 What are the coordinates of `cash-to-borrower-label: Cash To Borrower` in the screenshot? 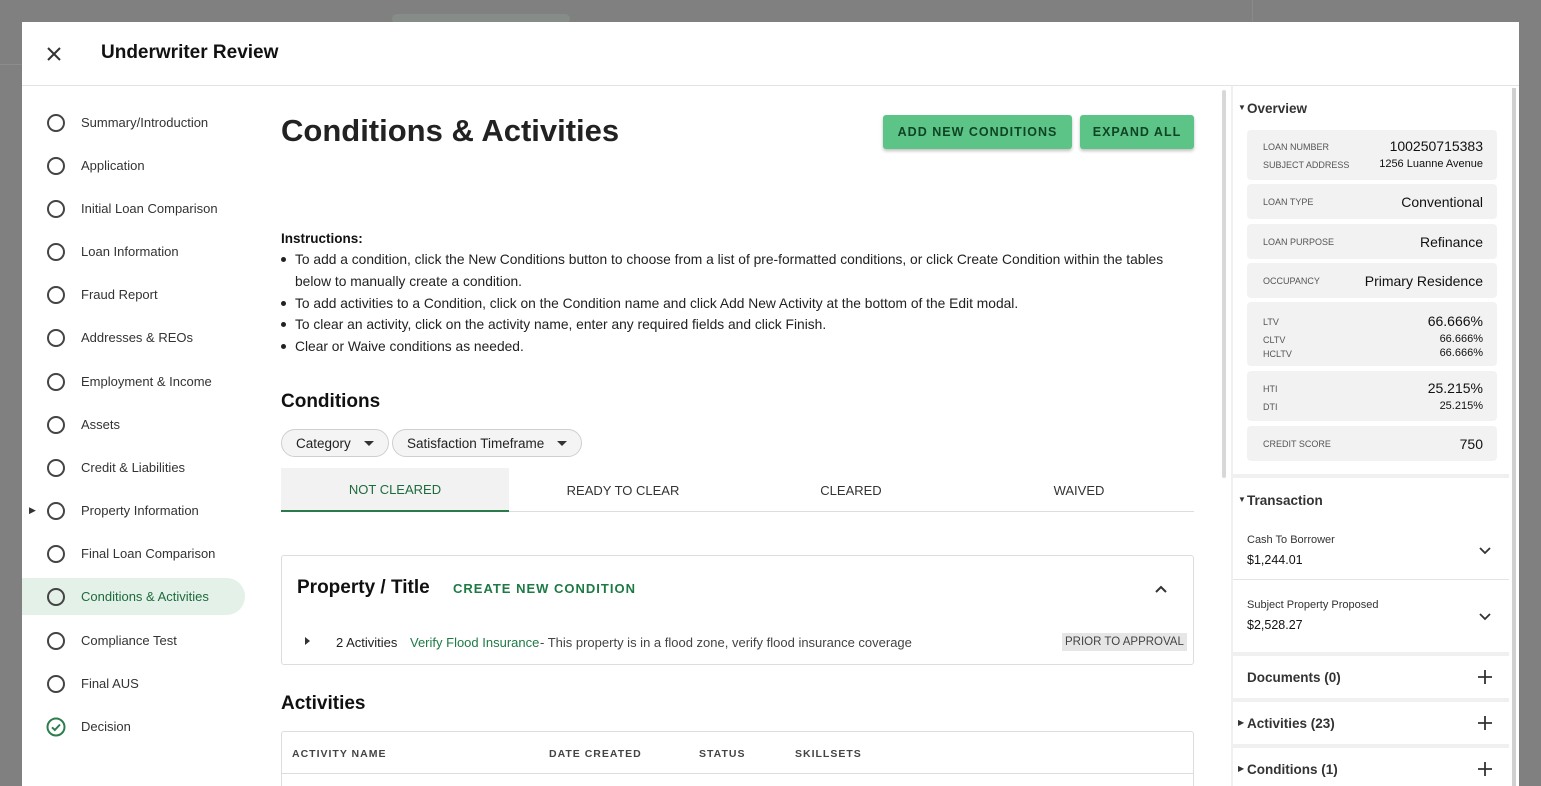 It's located at (1291, 540).